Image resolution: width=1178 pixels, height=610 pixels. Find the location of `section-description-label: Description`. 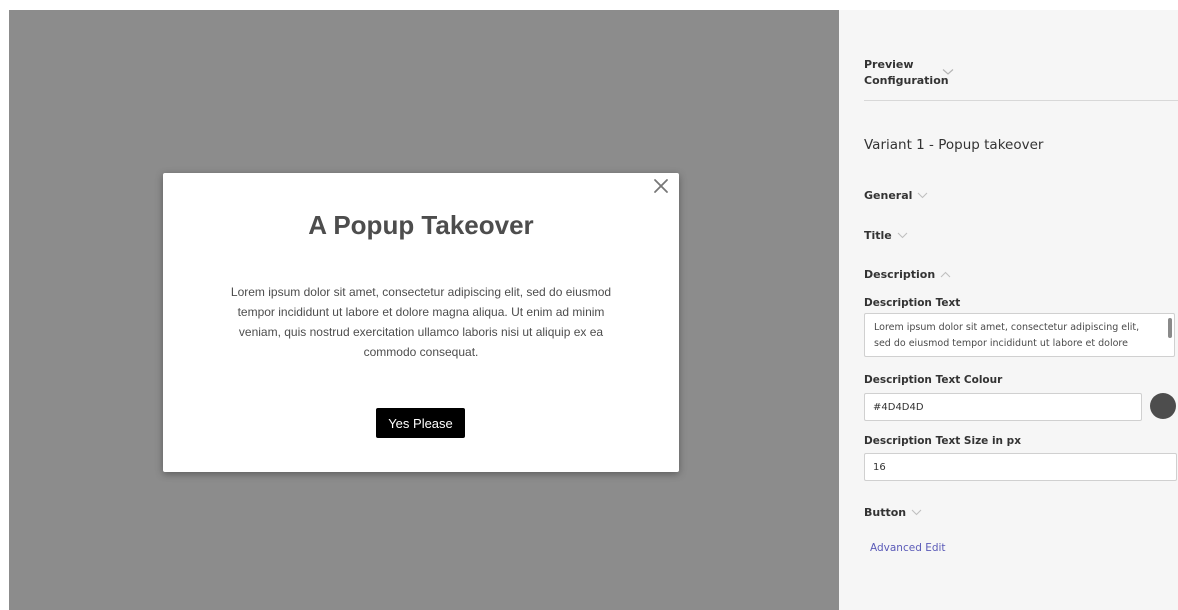

section-description-label: Description is located at coordinates (900, 274).